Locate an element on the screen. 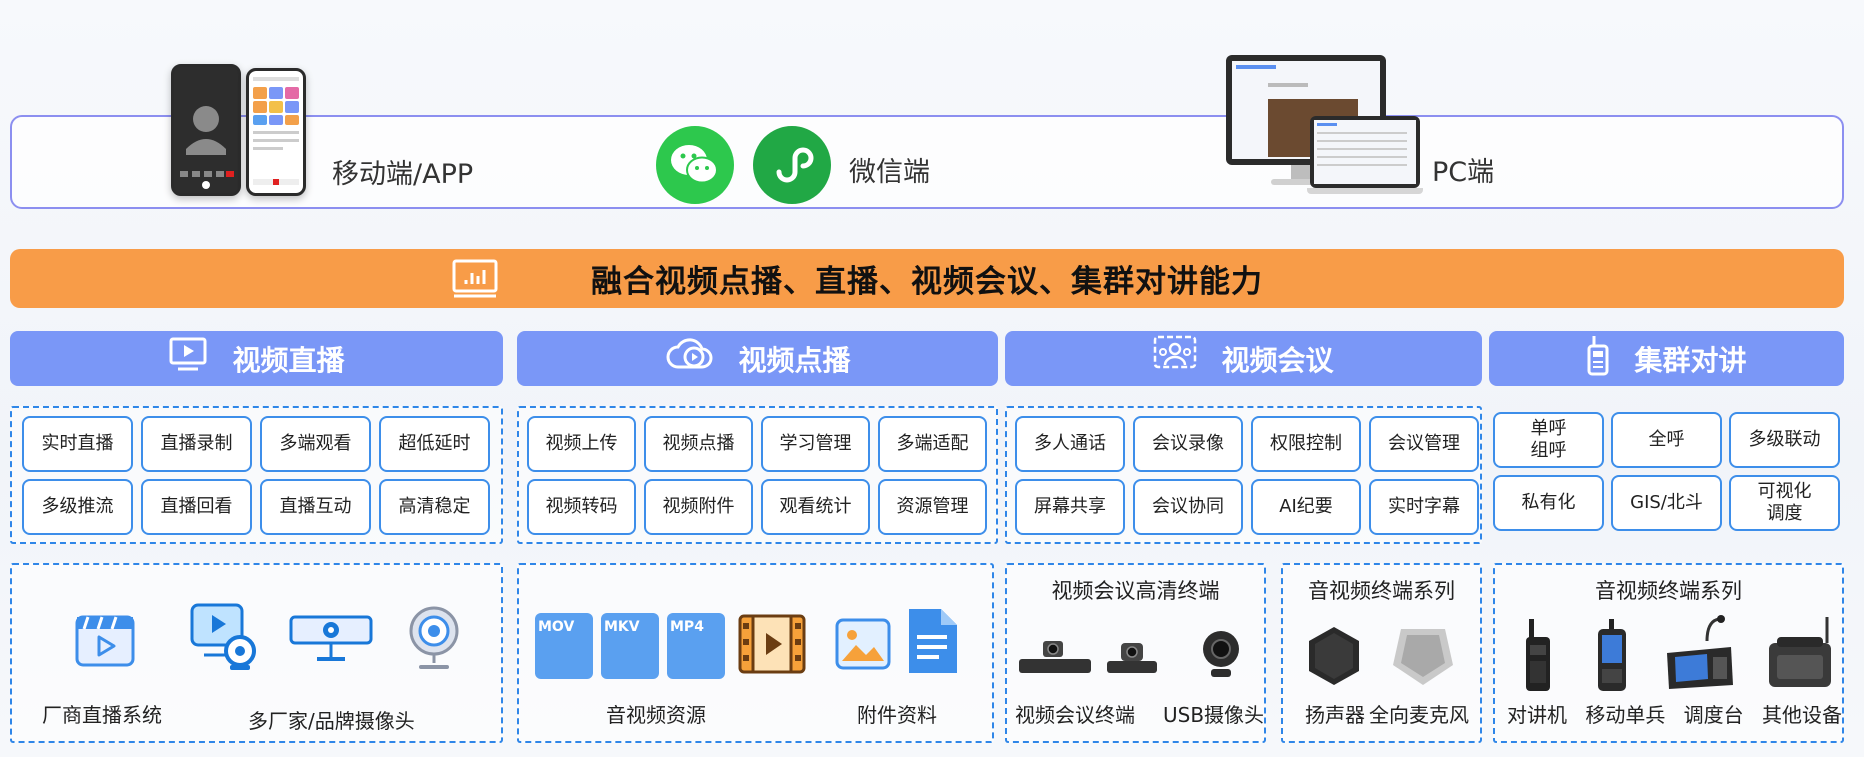  speaker-image is located at coordinates (1334, 658).